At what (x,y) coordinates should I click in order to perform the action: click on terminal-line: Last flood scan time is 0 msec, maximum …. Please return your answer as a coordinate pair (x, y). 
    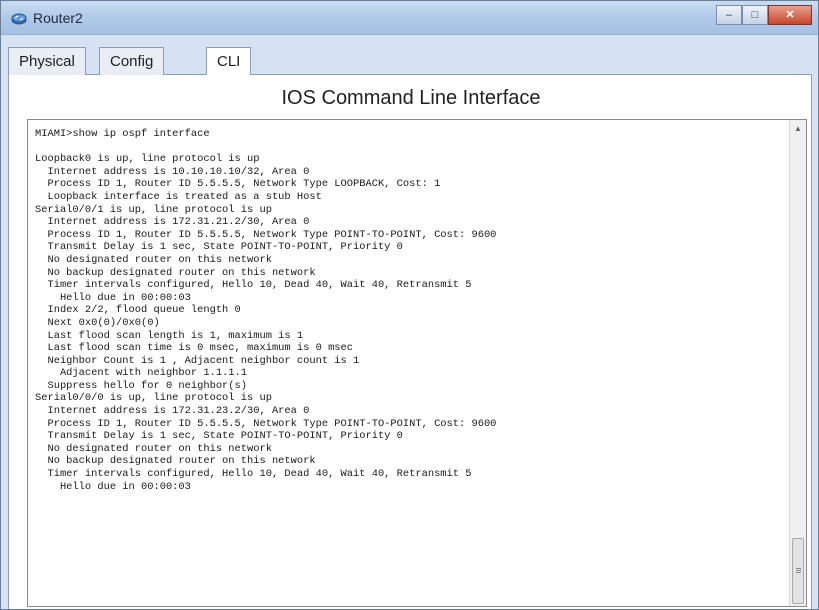
    Looking at the image, I should click on (194, 348).